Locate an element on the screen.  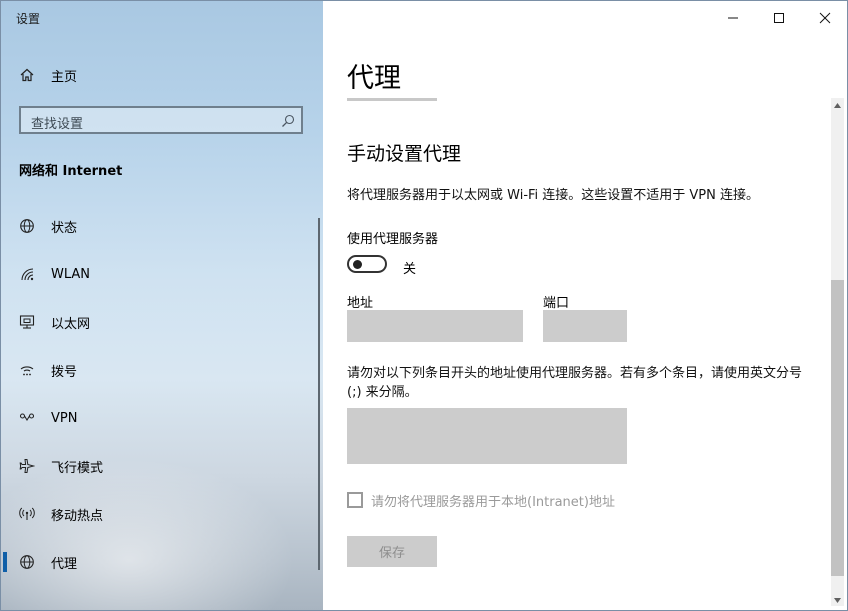
chevron-down-icon is located at coordinates (837, 600).